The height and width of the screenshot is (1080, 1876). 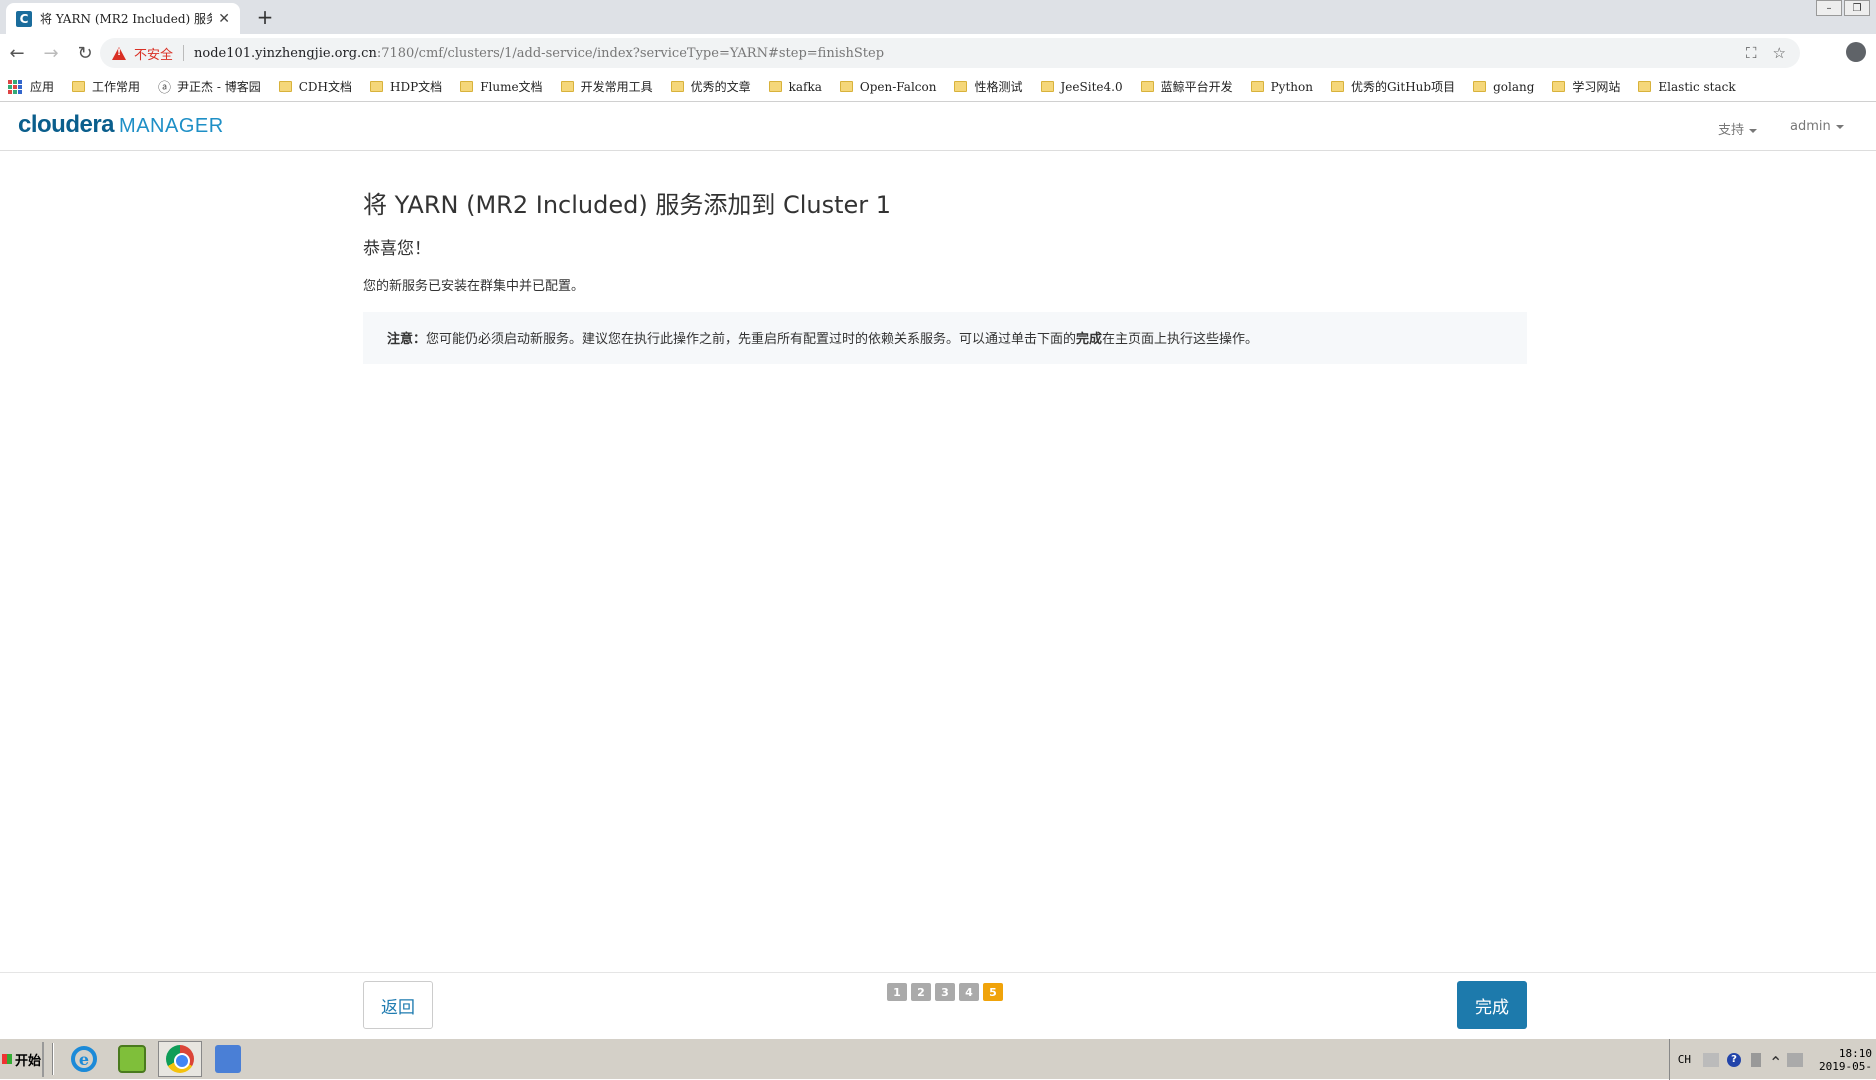 What do you see at coordinates (398, 1005) in the screenshot?
I see `back-button: 返回` at bounding box center [398, 1005].